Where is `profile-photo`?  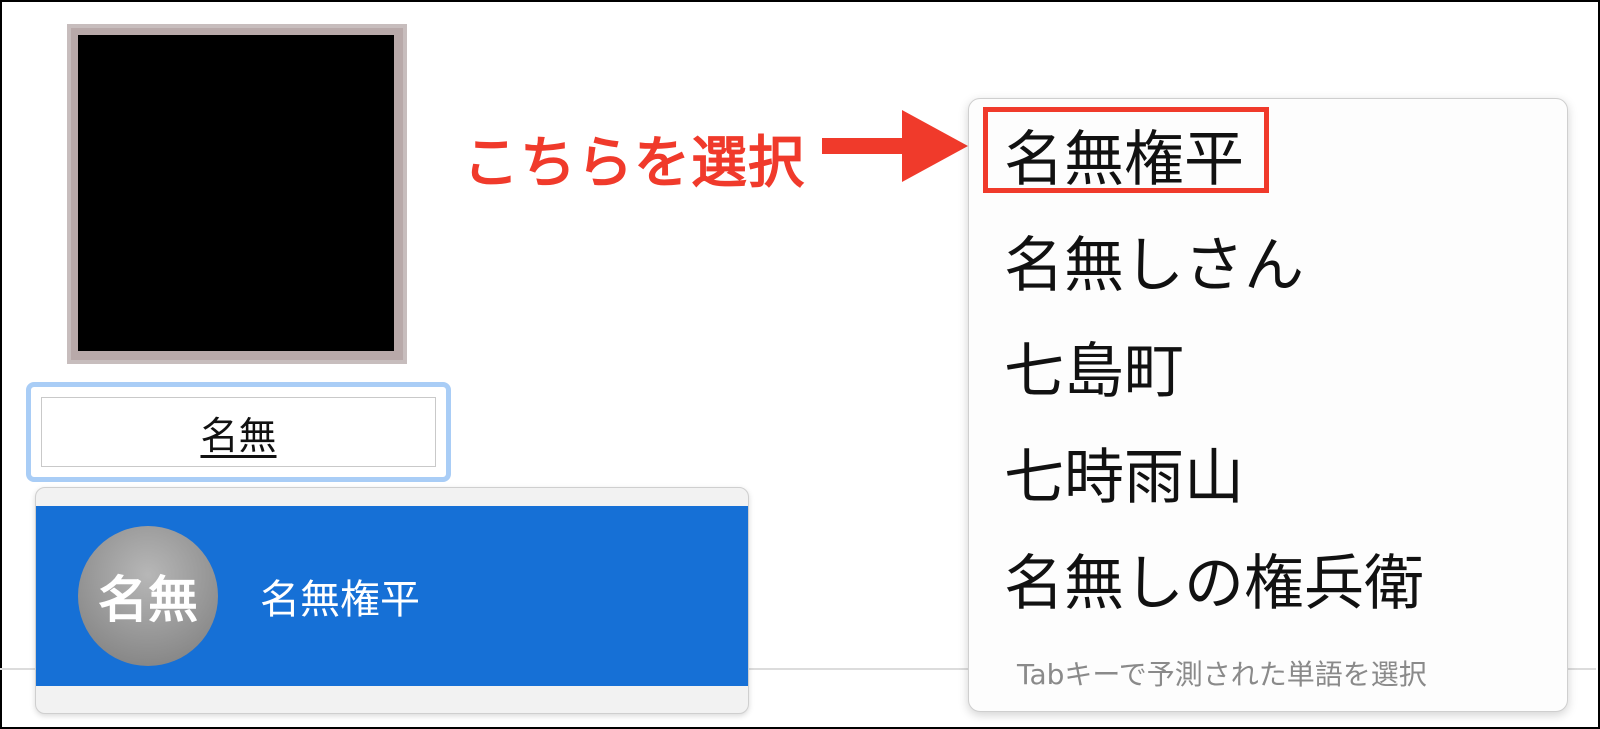
profile-photo is located at coordinates (237, 194).